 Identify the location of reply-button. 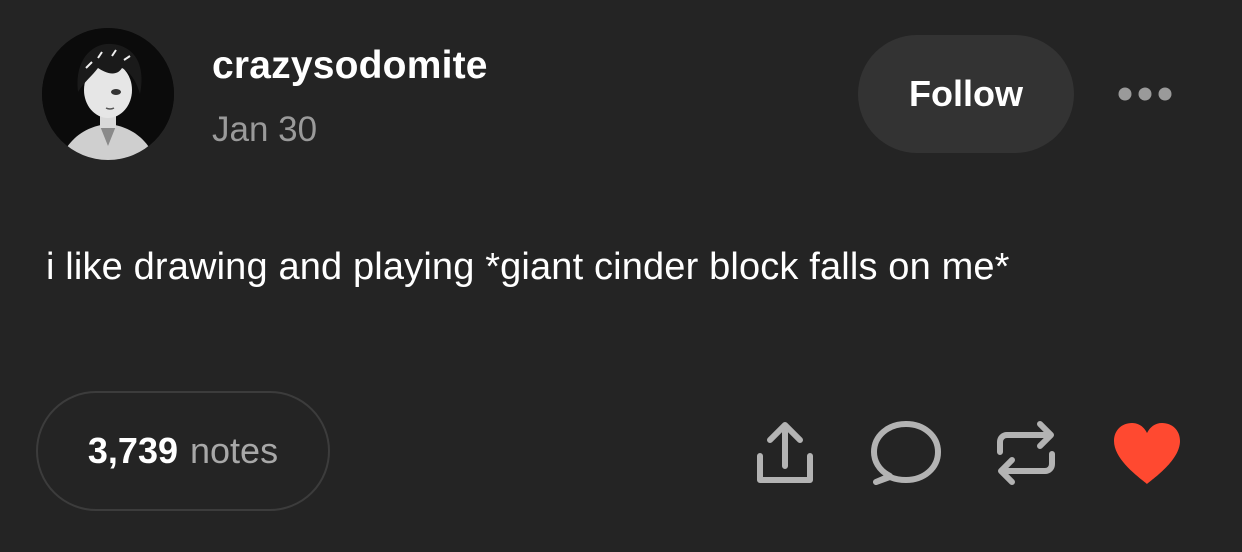
(906, 453).